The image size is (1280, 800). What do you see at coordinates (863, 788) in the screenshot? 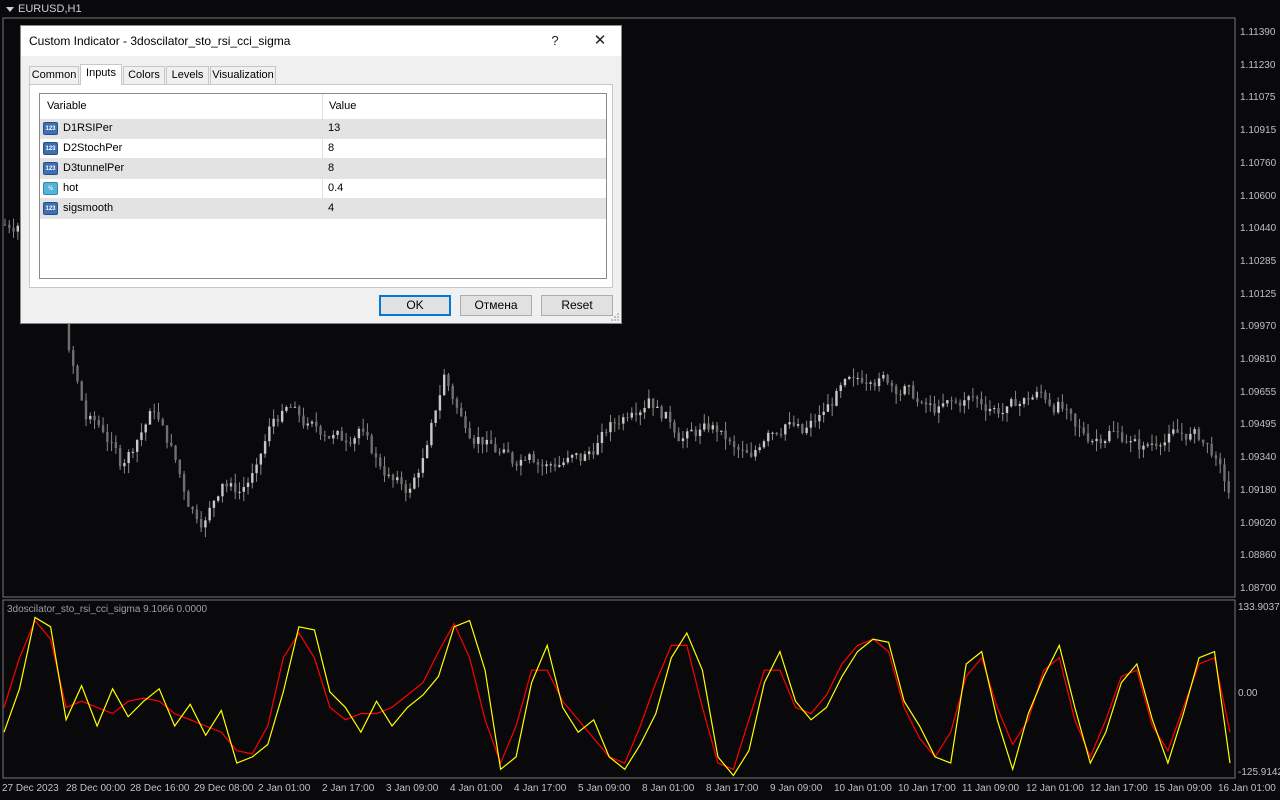
I see `time-tick: 10 Jan 01:00` at bounding box center [863, 788].